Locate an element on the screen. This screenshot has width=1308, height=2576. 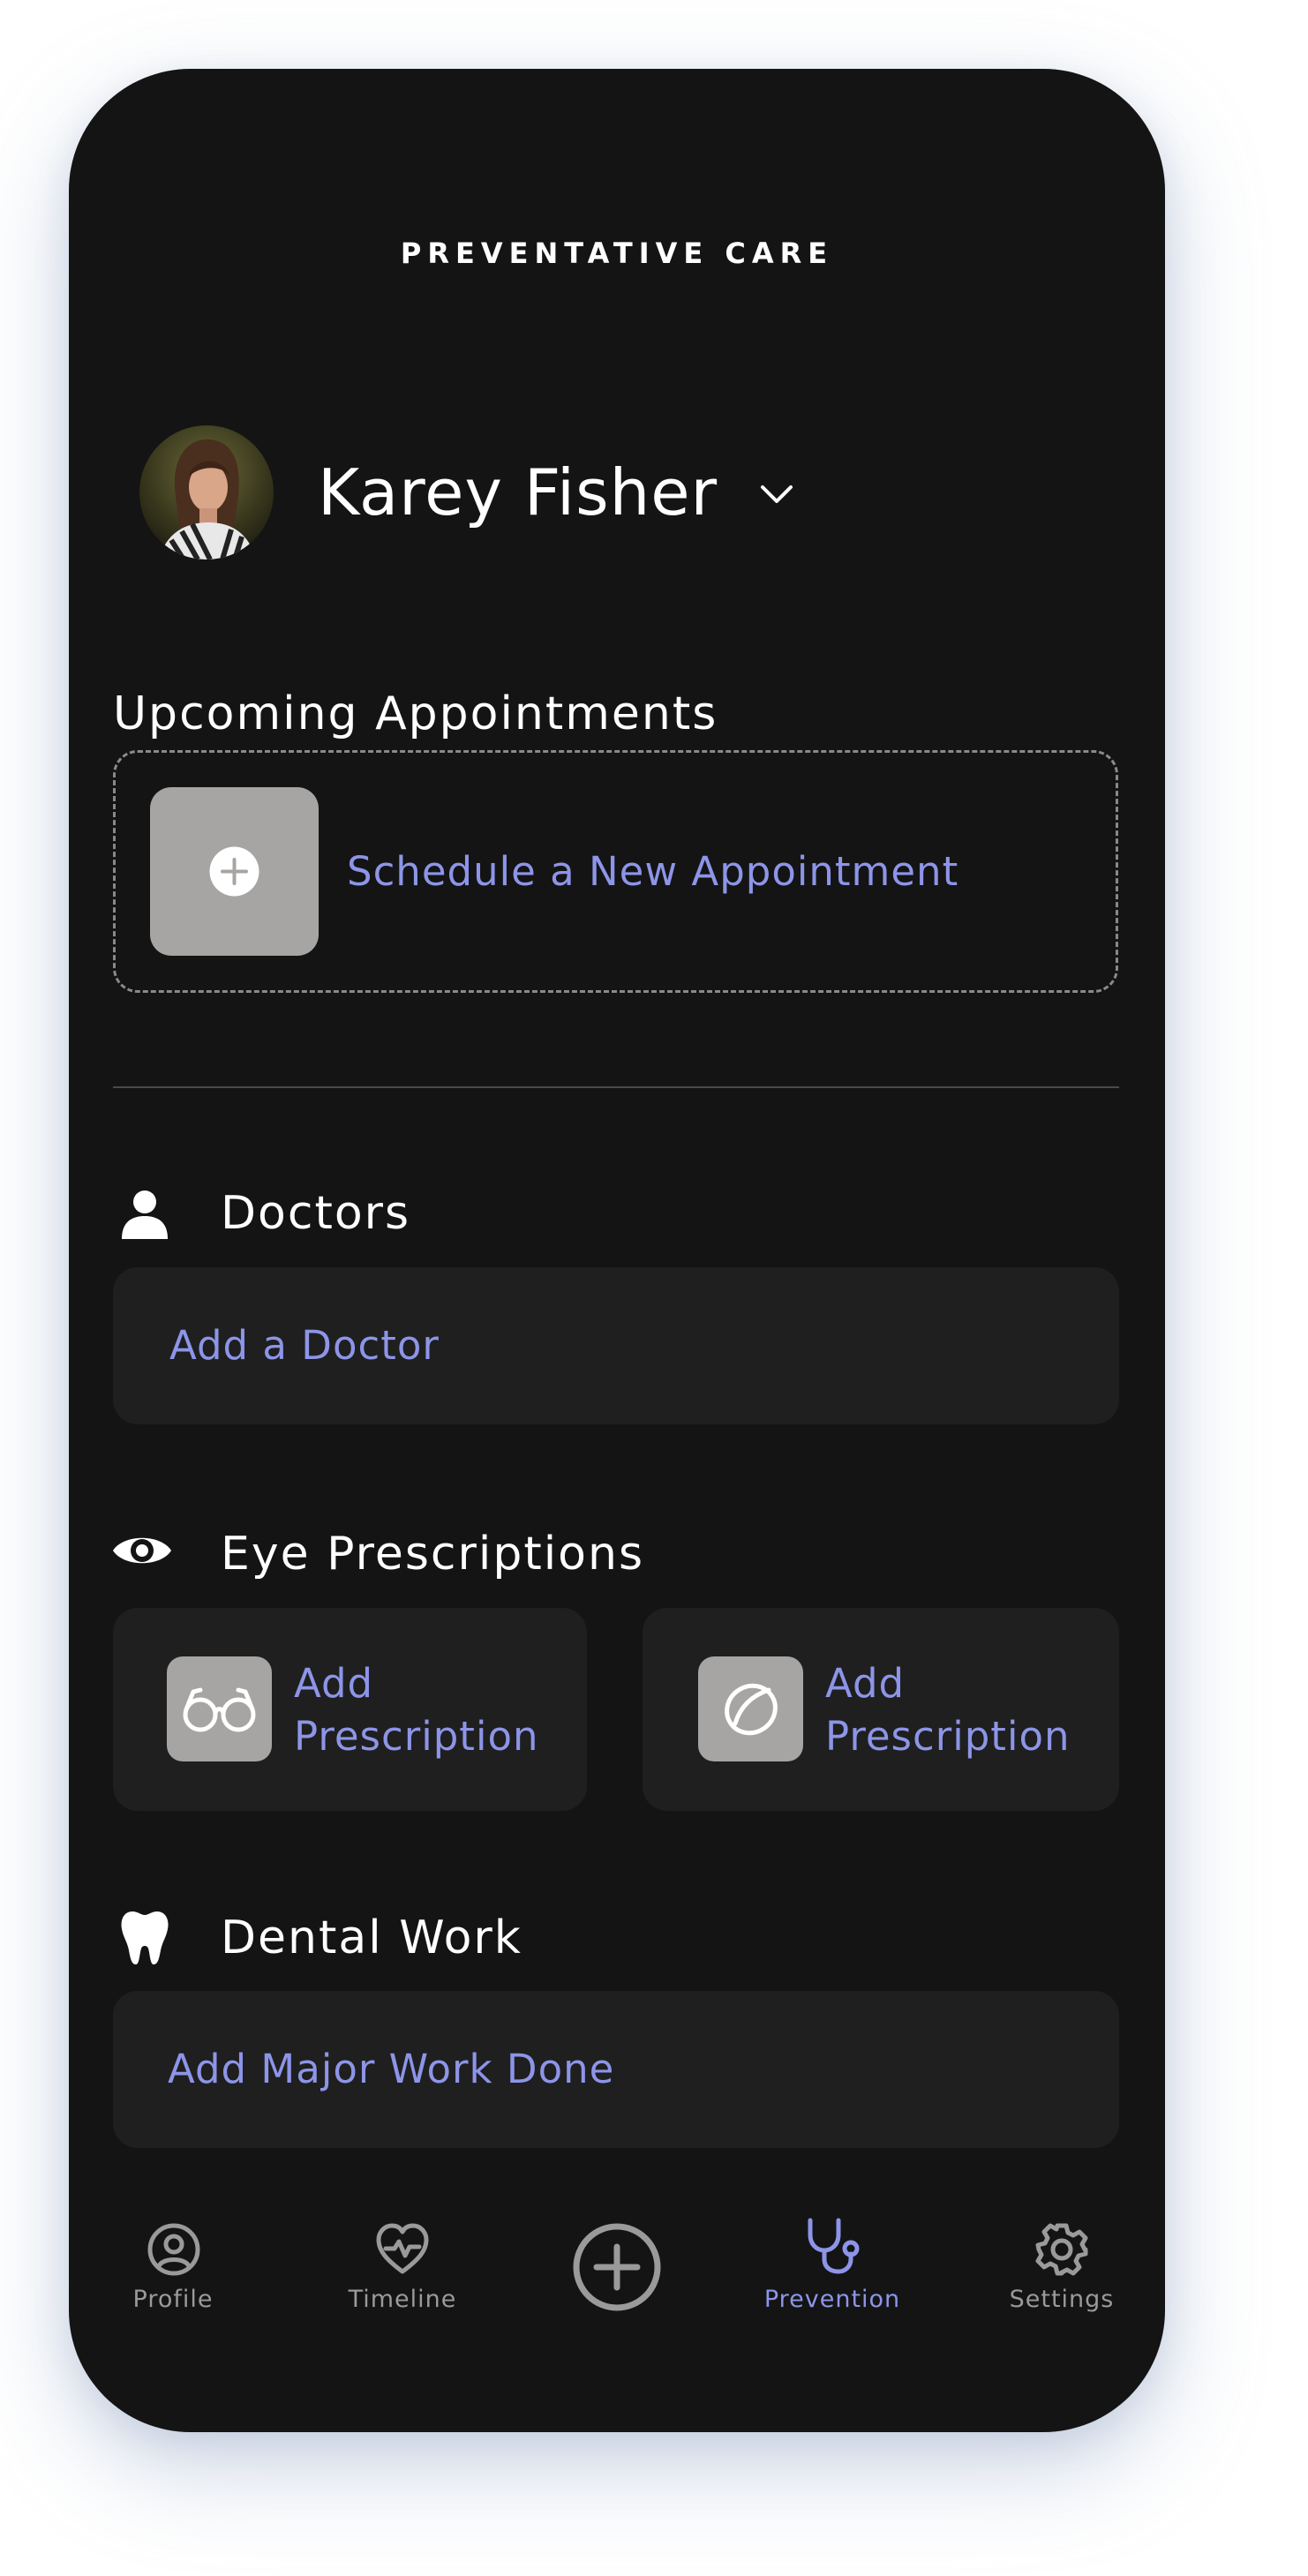
plus-circle-icon is located at coordinates (234, 871).